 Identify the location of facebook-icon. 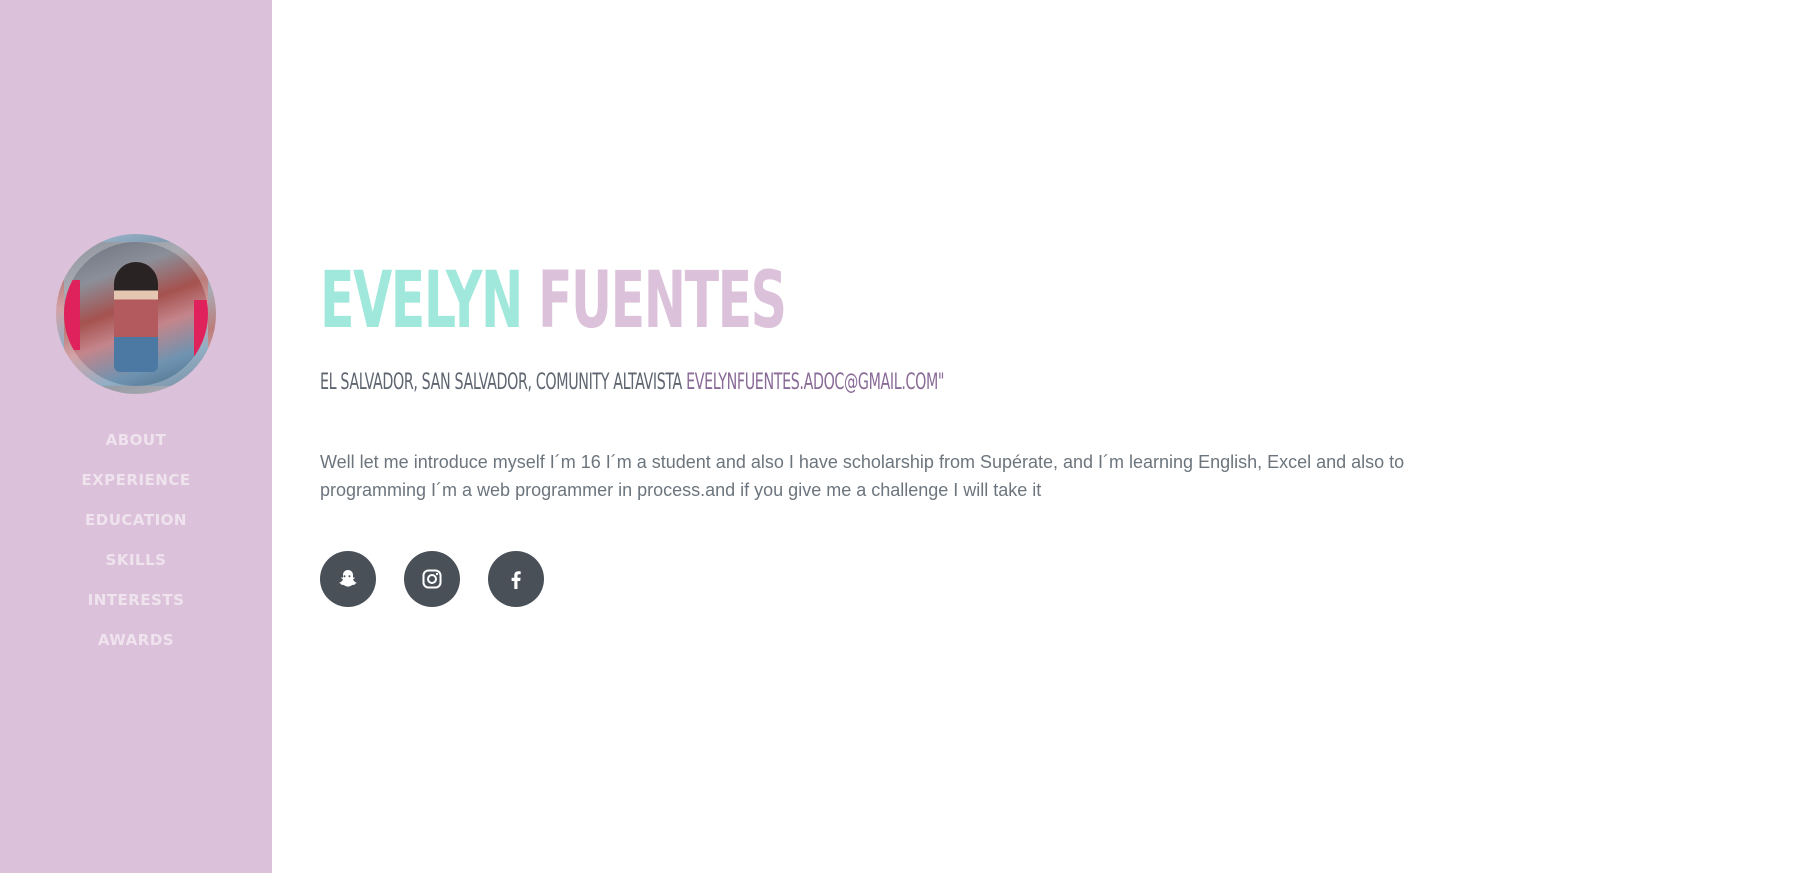
(516, 579).